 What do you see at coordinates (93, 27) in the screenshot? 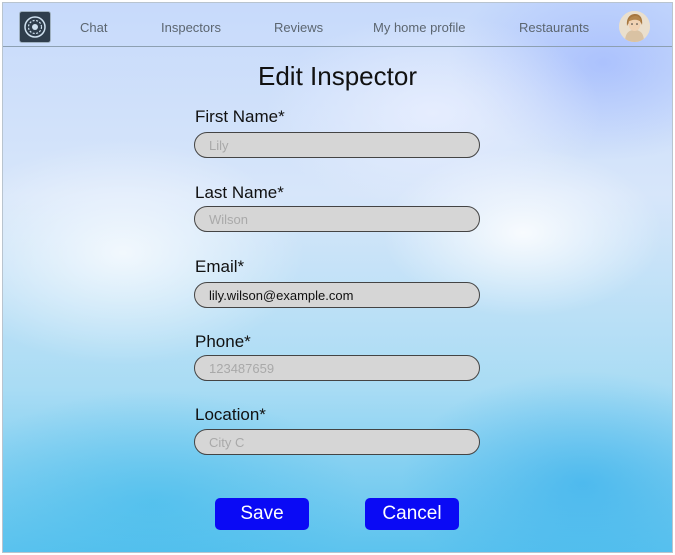
I see `nav-link-chat: Chat` at bounding box center [93, 27].